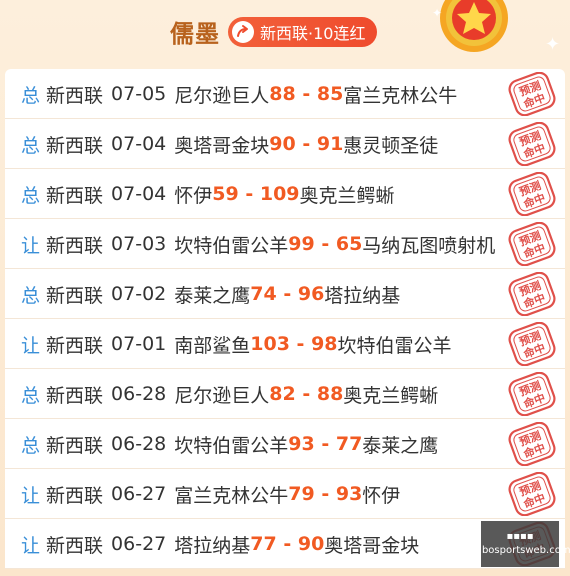 This screenshot has height=576, width=570. Describe the element at coordinates (391, 395) in the screenshot. I see `away-team: 奥克兰鳄蜥` at that location.